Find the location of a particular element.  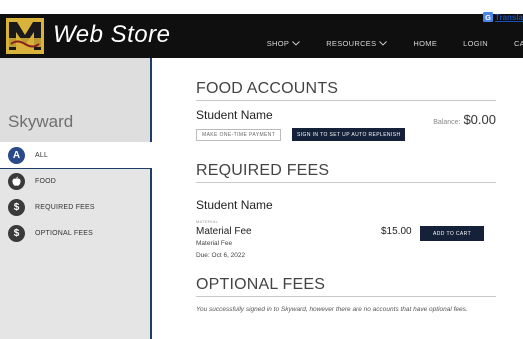

nav-cart-label: CA is located at coordinates (518, 43).